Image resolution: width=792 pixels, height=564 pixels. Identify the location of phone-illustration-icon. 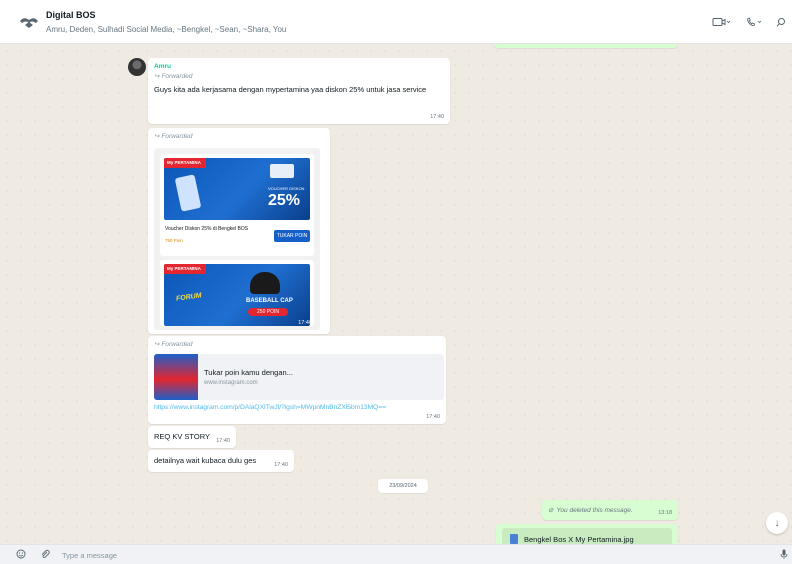
(188, 193).